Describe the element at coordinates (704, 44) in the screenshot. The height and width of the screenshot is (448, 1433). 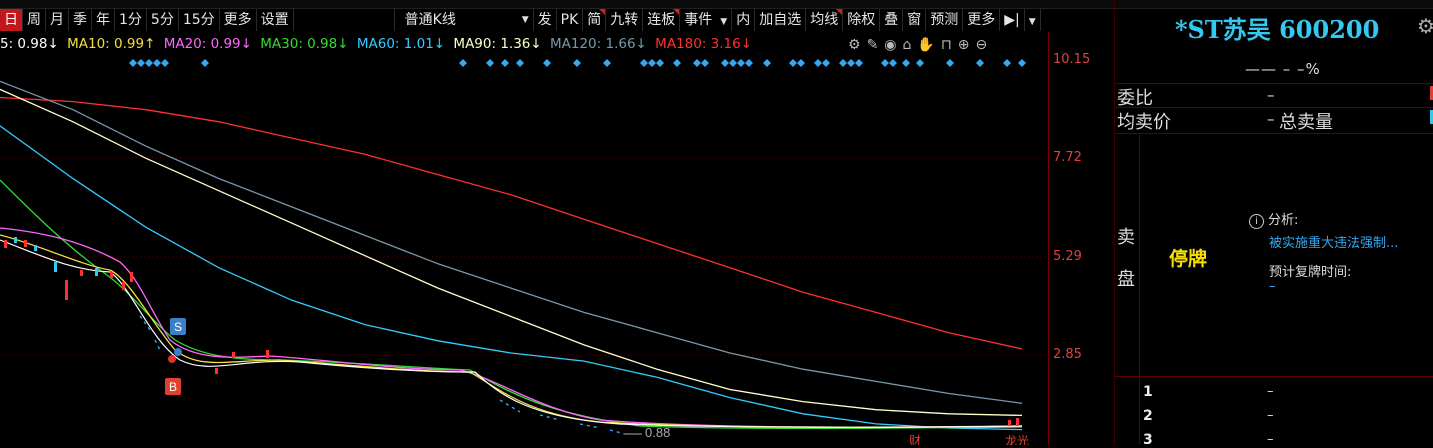
I see `ma180-value: MA180: 3.16↓` at that location.